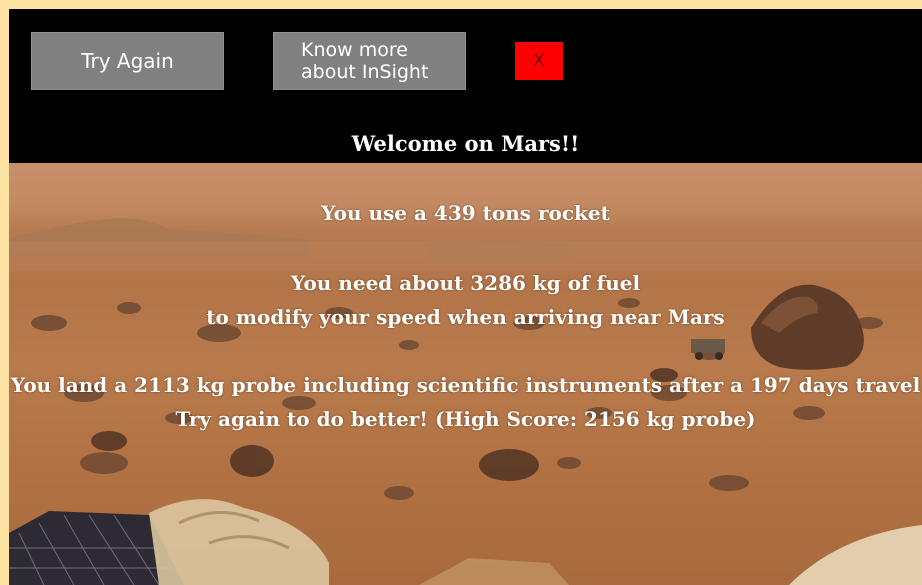 The image size is (922, 585). I want to click on close-button: X, so click(539, 61).